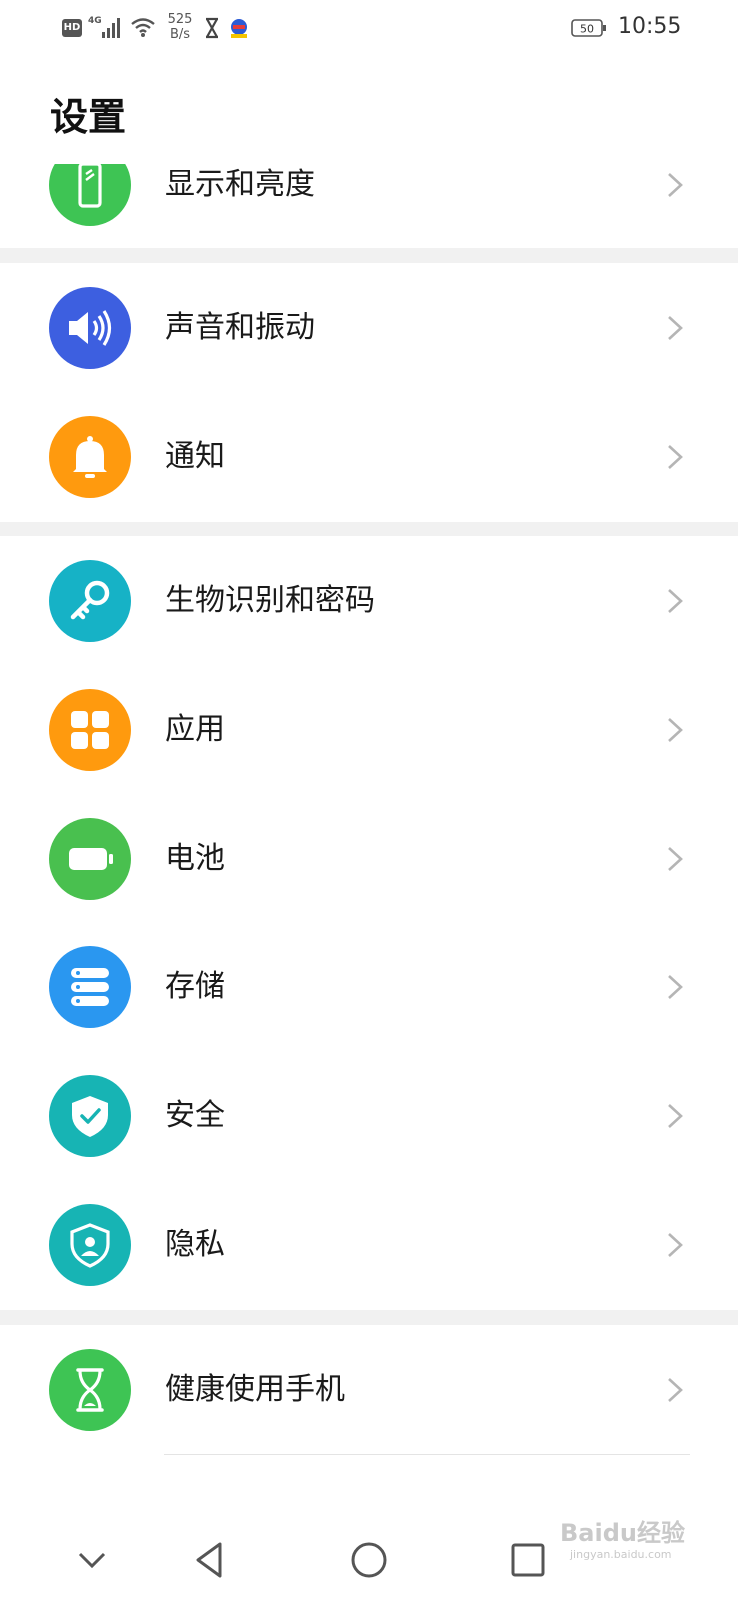 This screenshot has height=1600, width=738. What do you see at coordinates (369, 1245) in the screenshot?
I see `settings-item: 隐私` at bounding box center [369, 1245].